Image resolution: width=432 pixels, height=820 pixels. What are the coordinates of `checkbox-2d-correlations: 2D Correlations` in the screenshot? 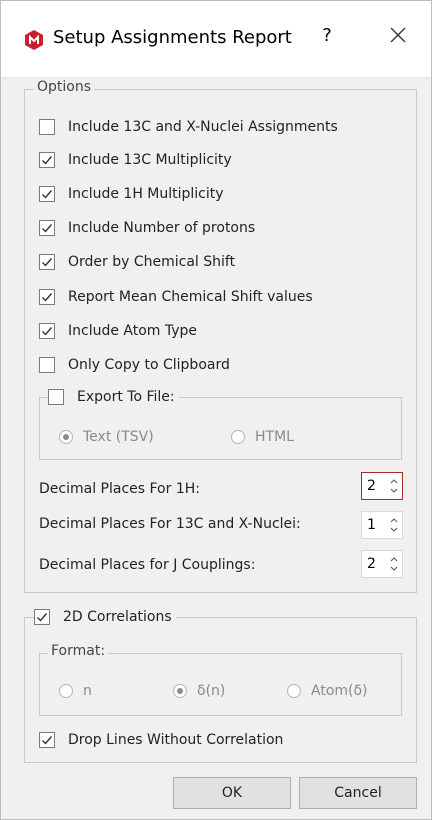 It's located at (105, 617).